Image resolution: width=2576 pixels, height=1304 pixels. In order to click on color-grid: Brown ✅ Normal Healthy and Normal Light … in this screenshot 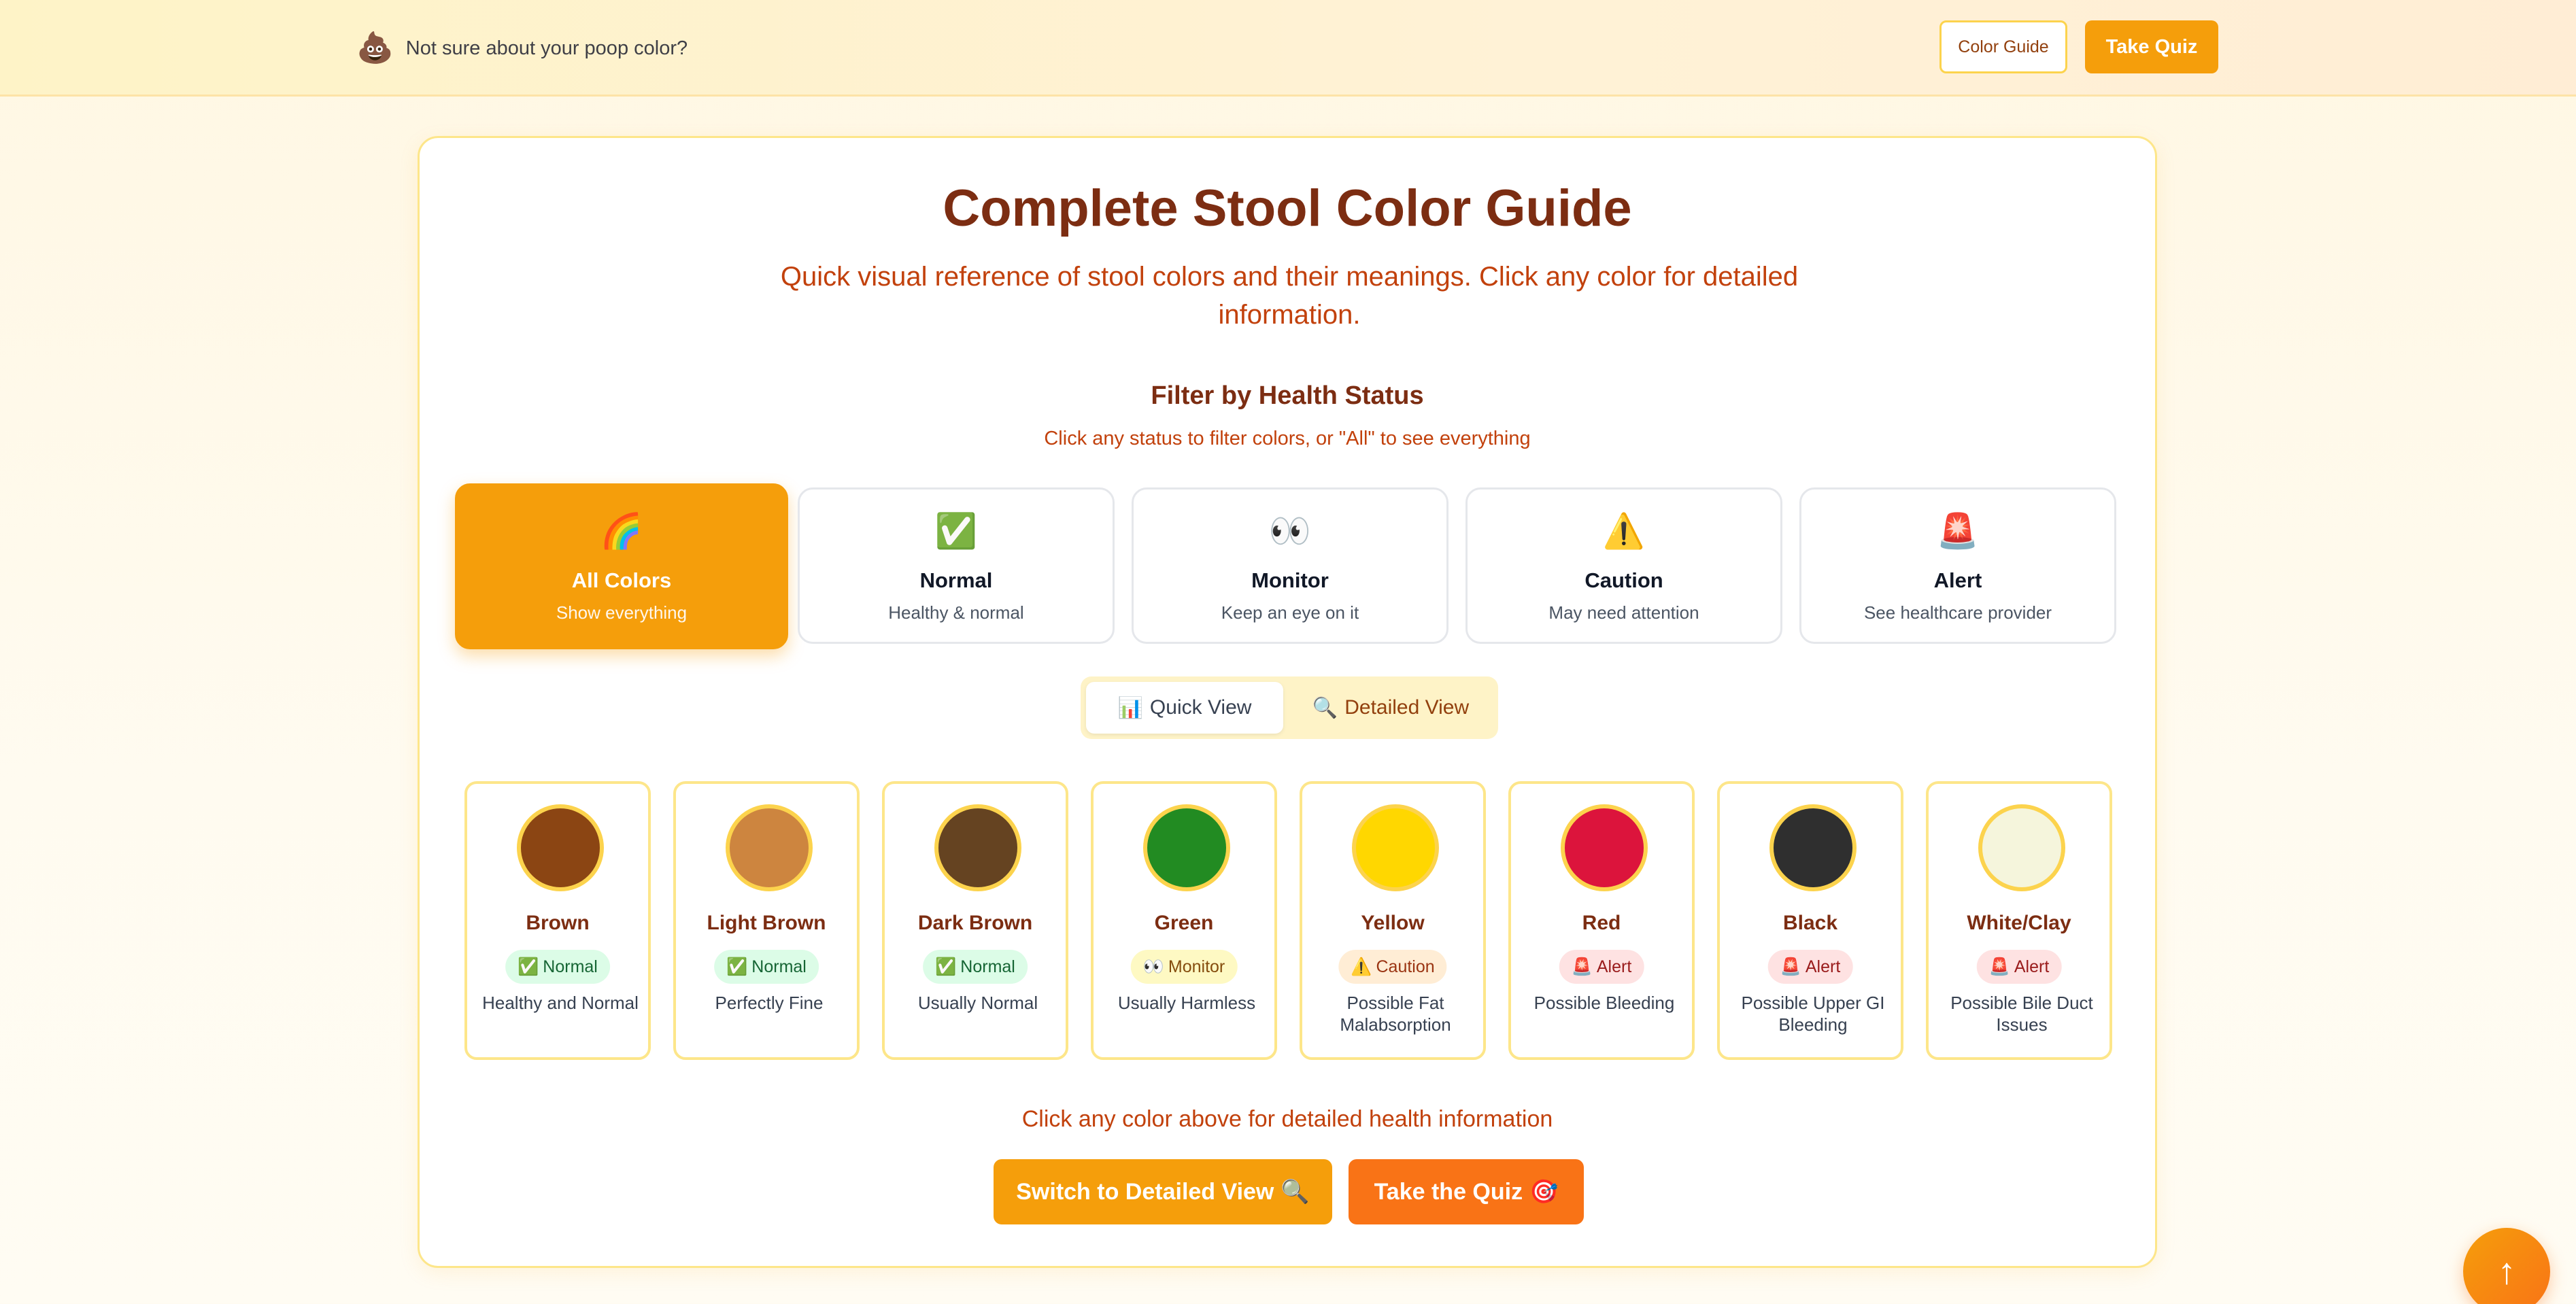, I will do `click(1288, 920)`.